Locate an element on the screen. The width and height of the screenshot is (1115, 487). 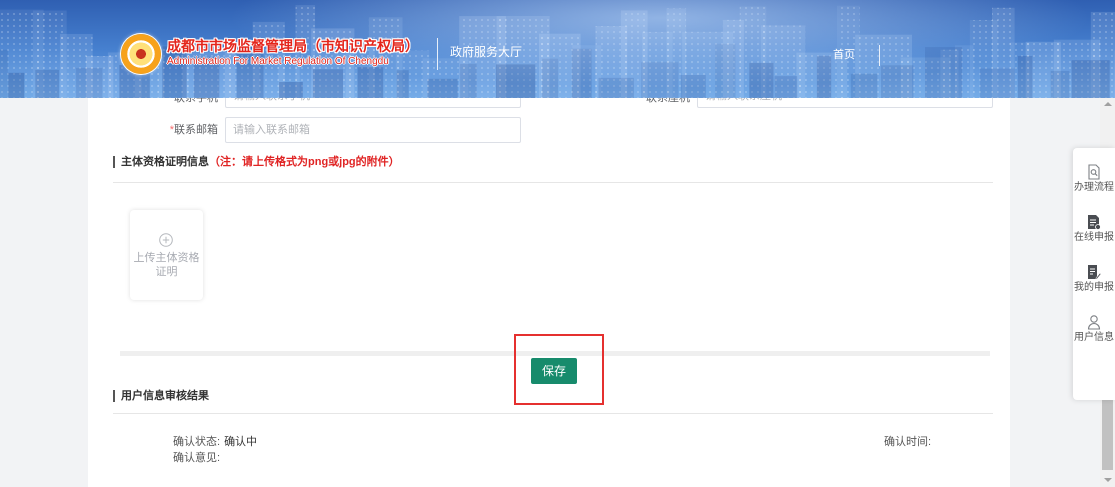
side-nav-process: 办理流程 is located at coordinates (1094, 184).